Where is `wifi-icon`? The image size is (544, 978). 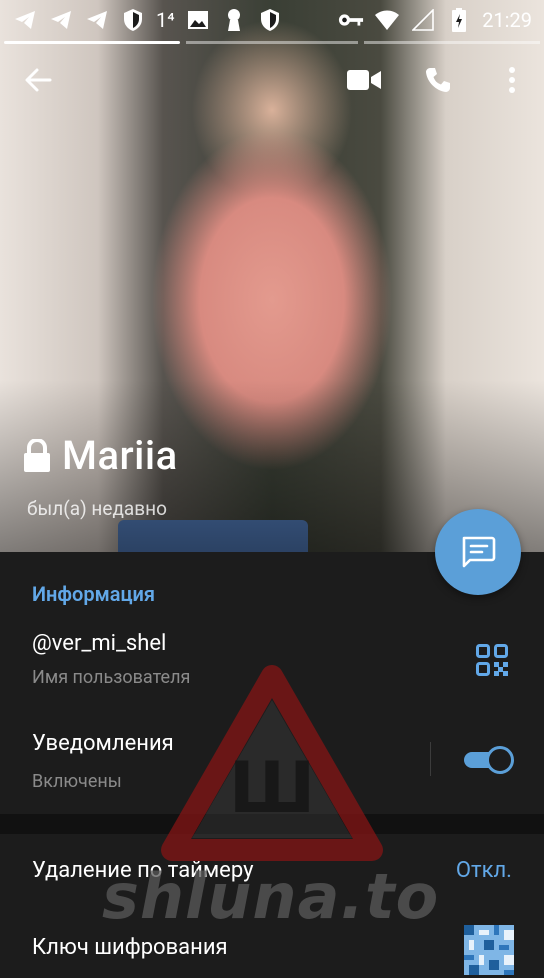
wifi-icon is located at coordinates (387, 20).